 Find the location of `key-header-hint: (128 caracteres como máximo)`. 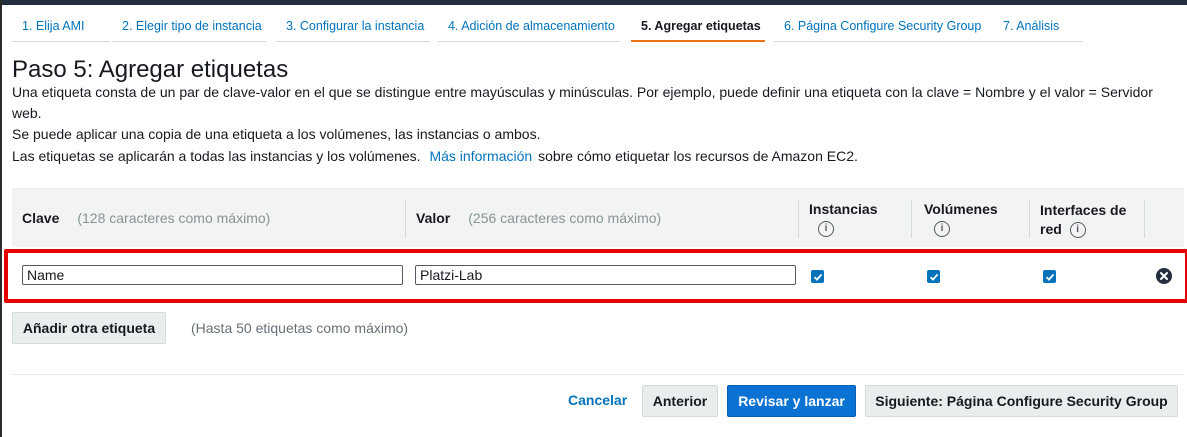

key-header-hint: (128 caracteres como máximo) is located at coordinates (174, 218).